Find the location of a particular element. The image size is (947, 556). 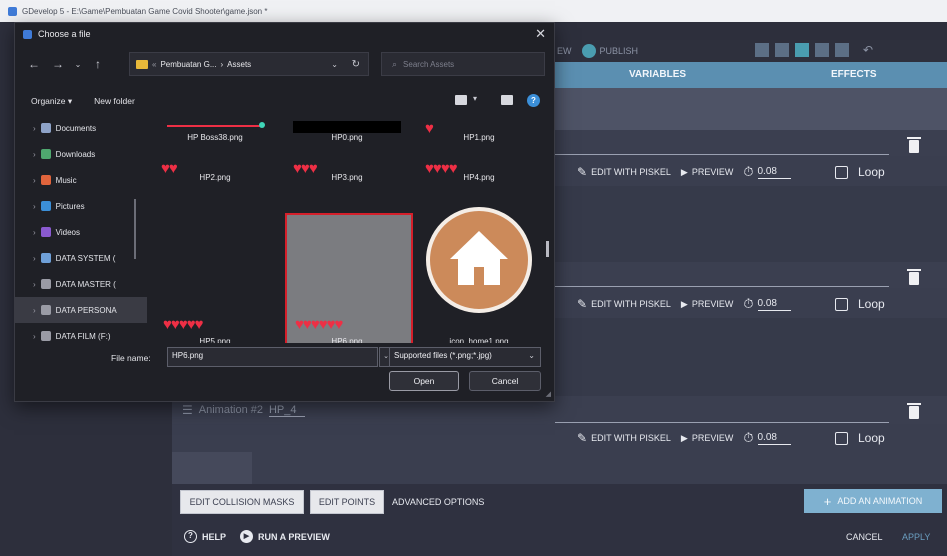

open-button: Open is located at coordinates (424, 381).